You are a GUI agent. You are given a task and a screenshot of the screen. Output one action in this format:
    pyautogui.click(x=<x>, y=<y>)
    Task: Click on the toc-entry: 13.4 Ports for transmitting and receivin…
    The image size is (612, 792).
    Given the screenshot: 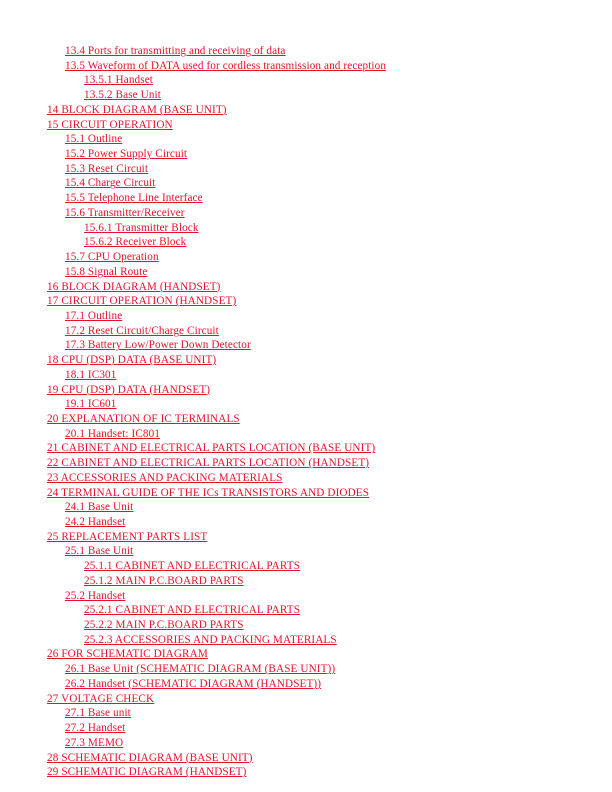 What is the action you would take?
    pyautogui.click(x=306, y=51)
    